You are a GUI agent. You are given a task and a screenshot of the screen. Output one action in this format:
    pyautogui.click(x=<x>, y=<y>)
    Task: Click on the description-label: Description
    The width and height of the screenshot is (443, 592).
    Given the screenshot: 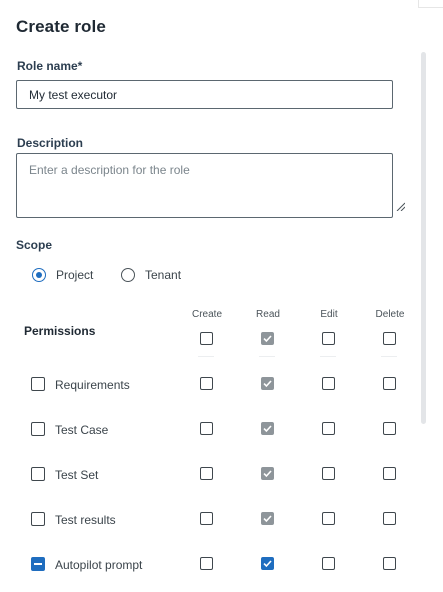 What is the action you would take?
    pyautogui.click(x=50, y=143)
    